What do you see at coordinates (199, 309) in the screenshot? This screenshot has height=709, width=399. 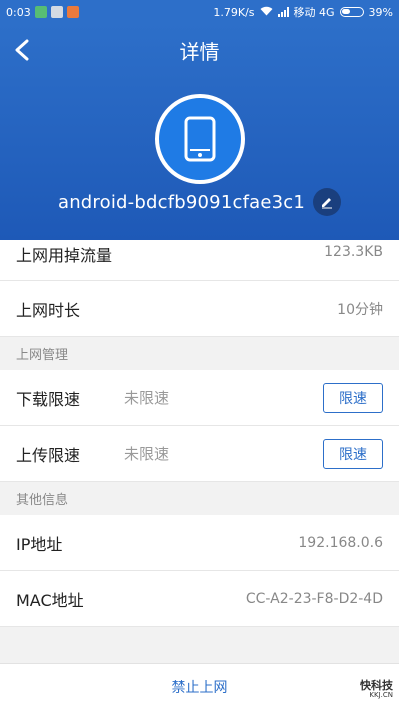 I see `duration-row: 上网时长 10分钟` at bounding box center [199, 309].